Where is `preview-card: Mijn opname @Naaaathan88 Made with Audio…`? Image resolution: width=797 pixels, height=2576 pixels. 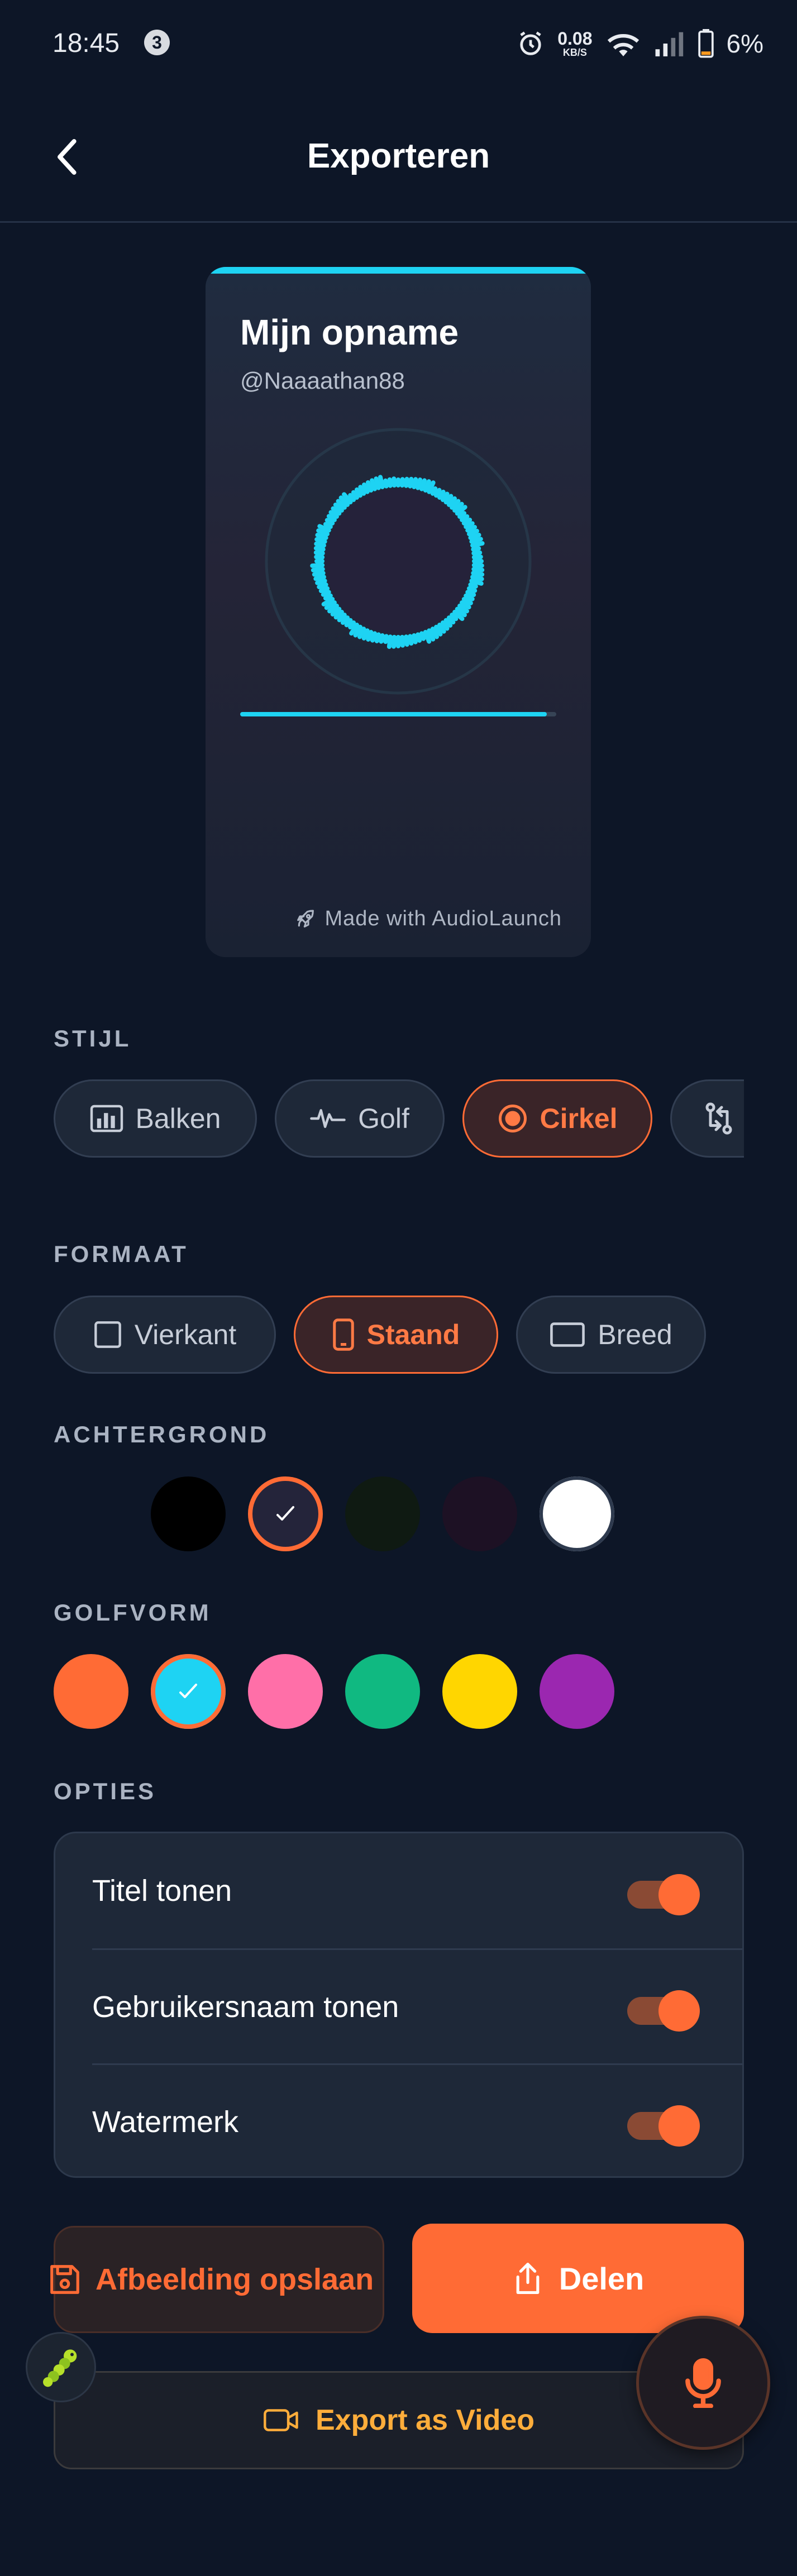
preview-card: Mijn opname @Naaaathan88 Made with Audio… is located at coordinates (399, 612).